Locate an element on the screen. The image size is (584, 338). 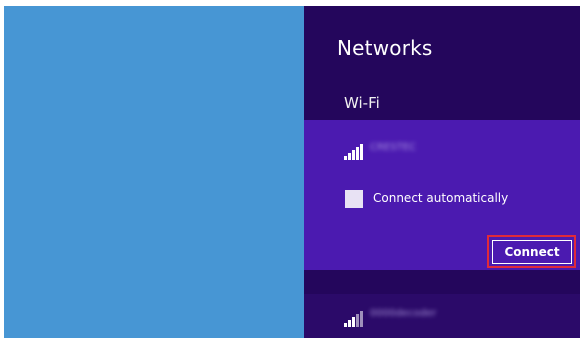
wifi-section-label: Wi-Fi is located at coordinates (362, 103).